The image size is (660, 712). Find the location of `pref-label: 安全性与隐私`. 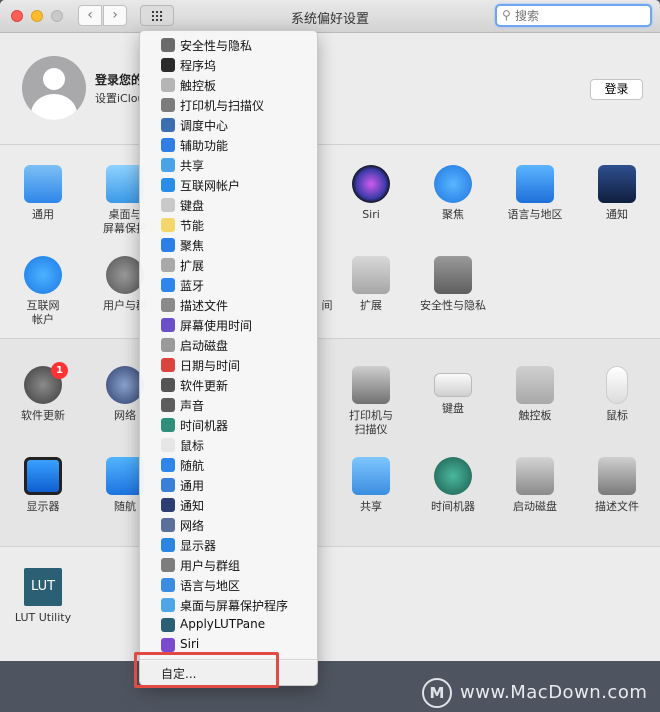

pref-label: 安全性与隐私 is located at coordinates (453, 305).